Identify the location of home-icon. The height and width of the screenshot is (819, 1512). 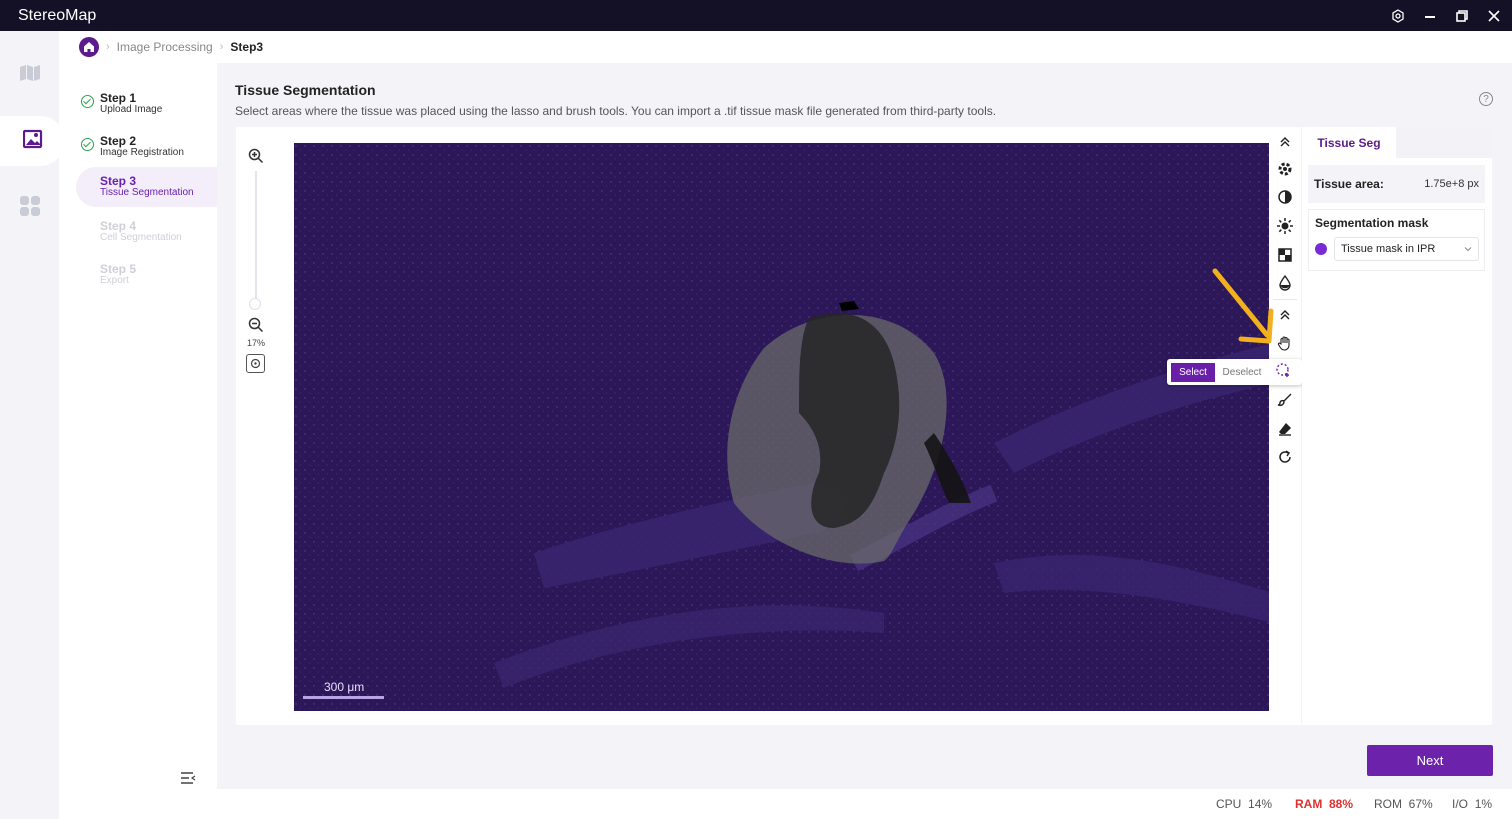
(89, 47).